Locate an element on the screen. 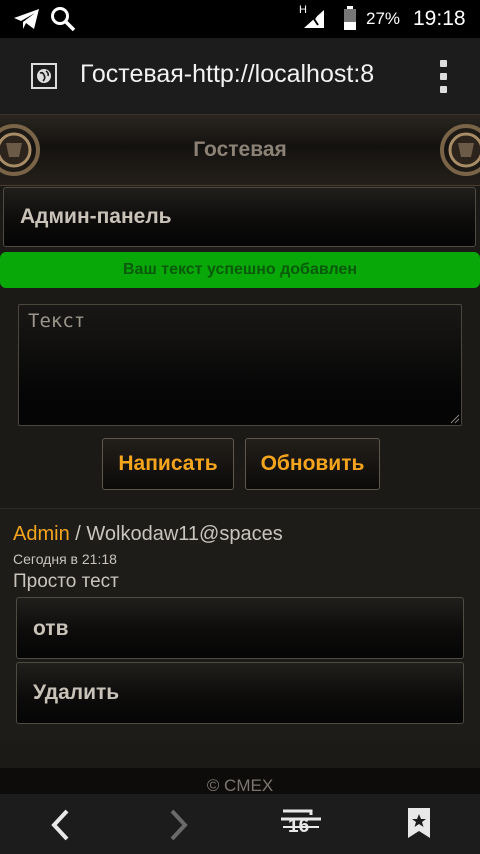 The height and width of the screenshot is (854, 480). delete-label: Удалить is located at coordinates (76, 692).